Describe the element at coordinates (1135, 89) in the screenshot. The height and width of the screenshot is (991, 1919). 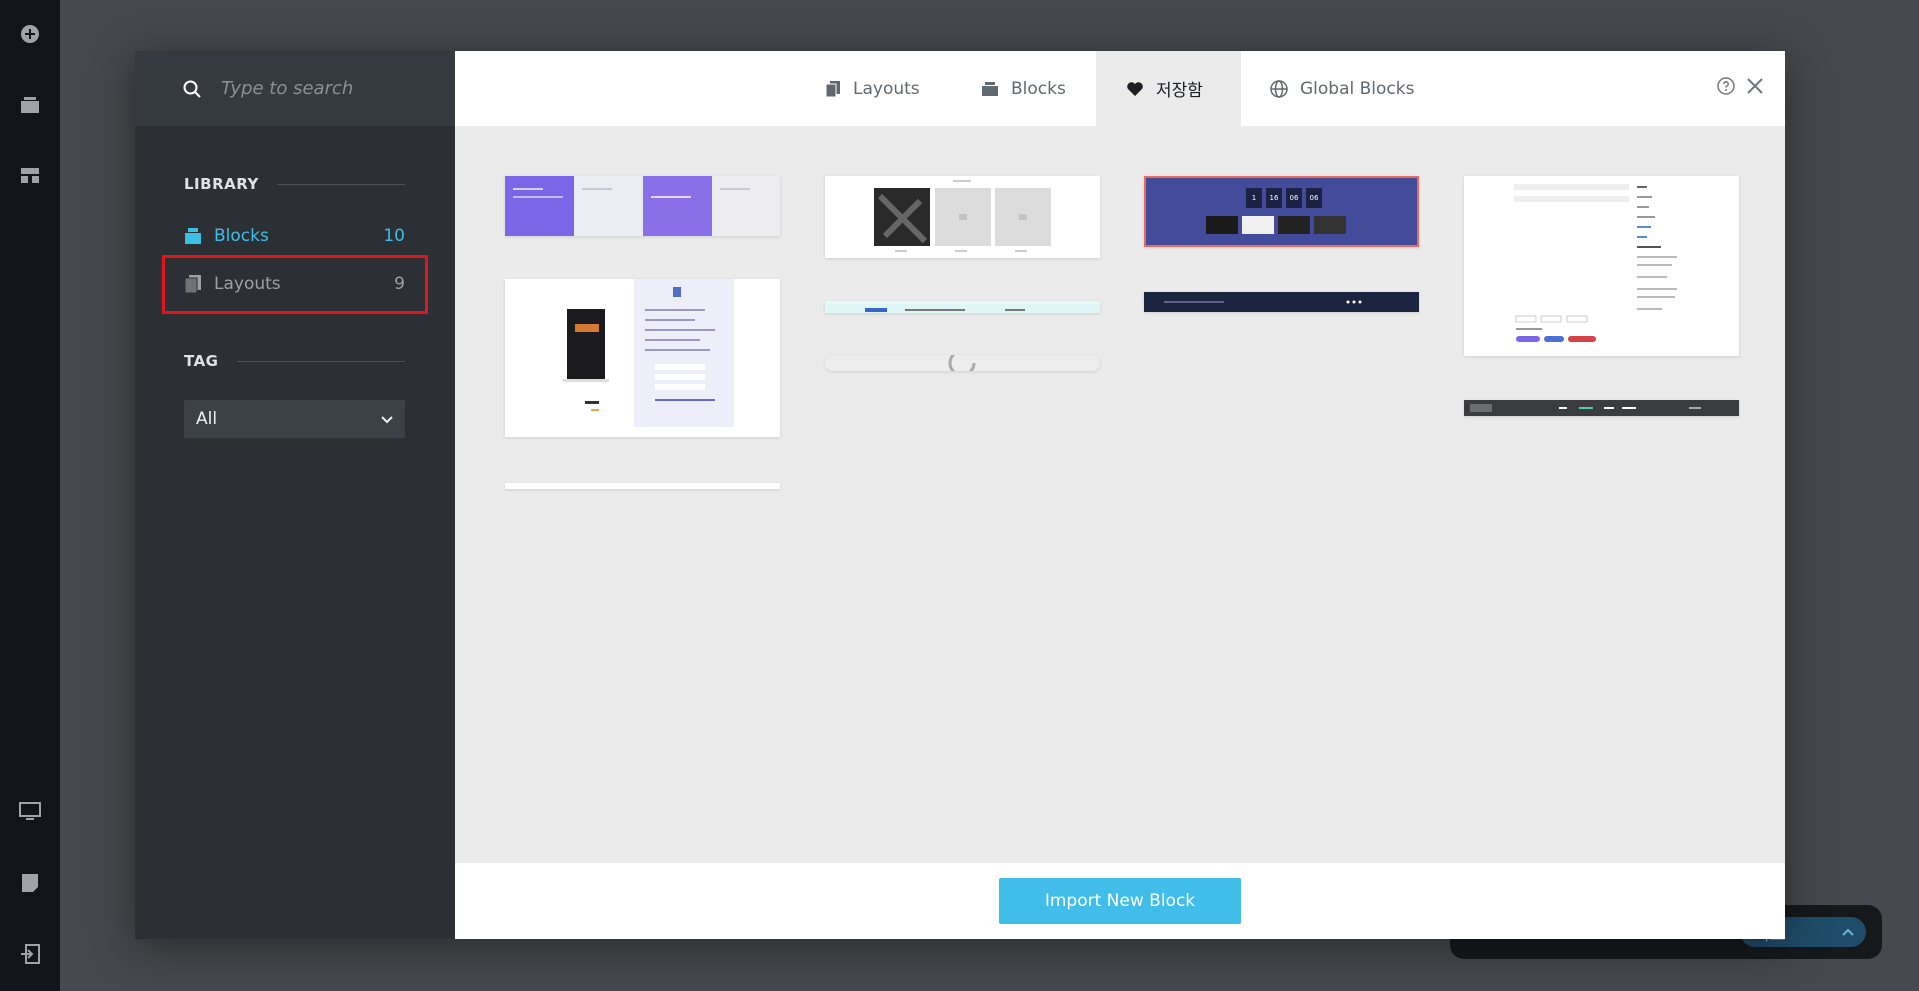
I see `heart-icon` at that location.